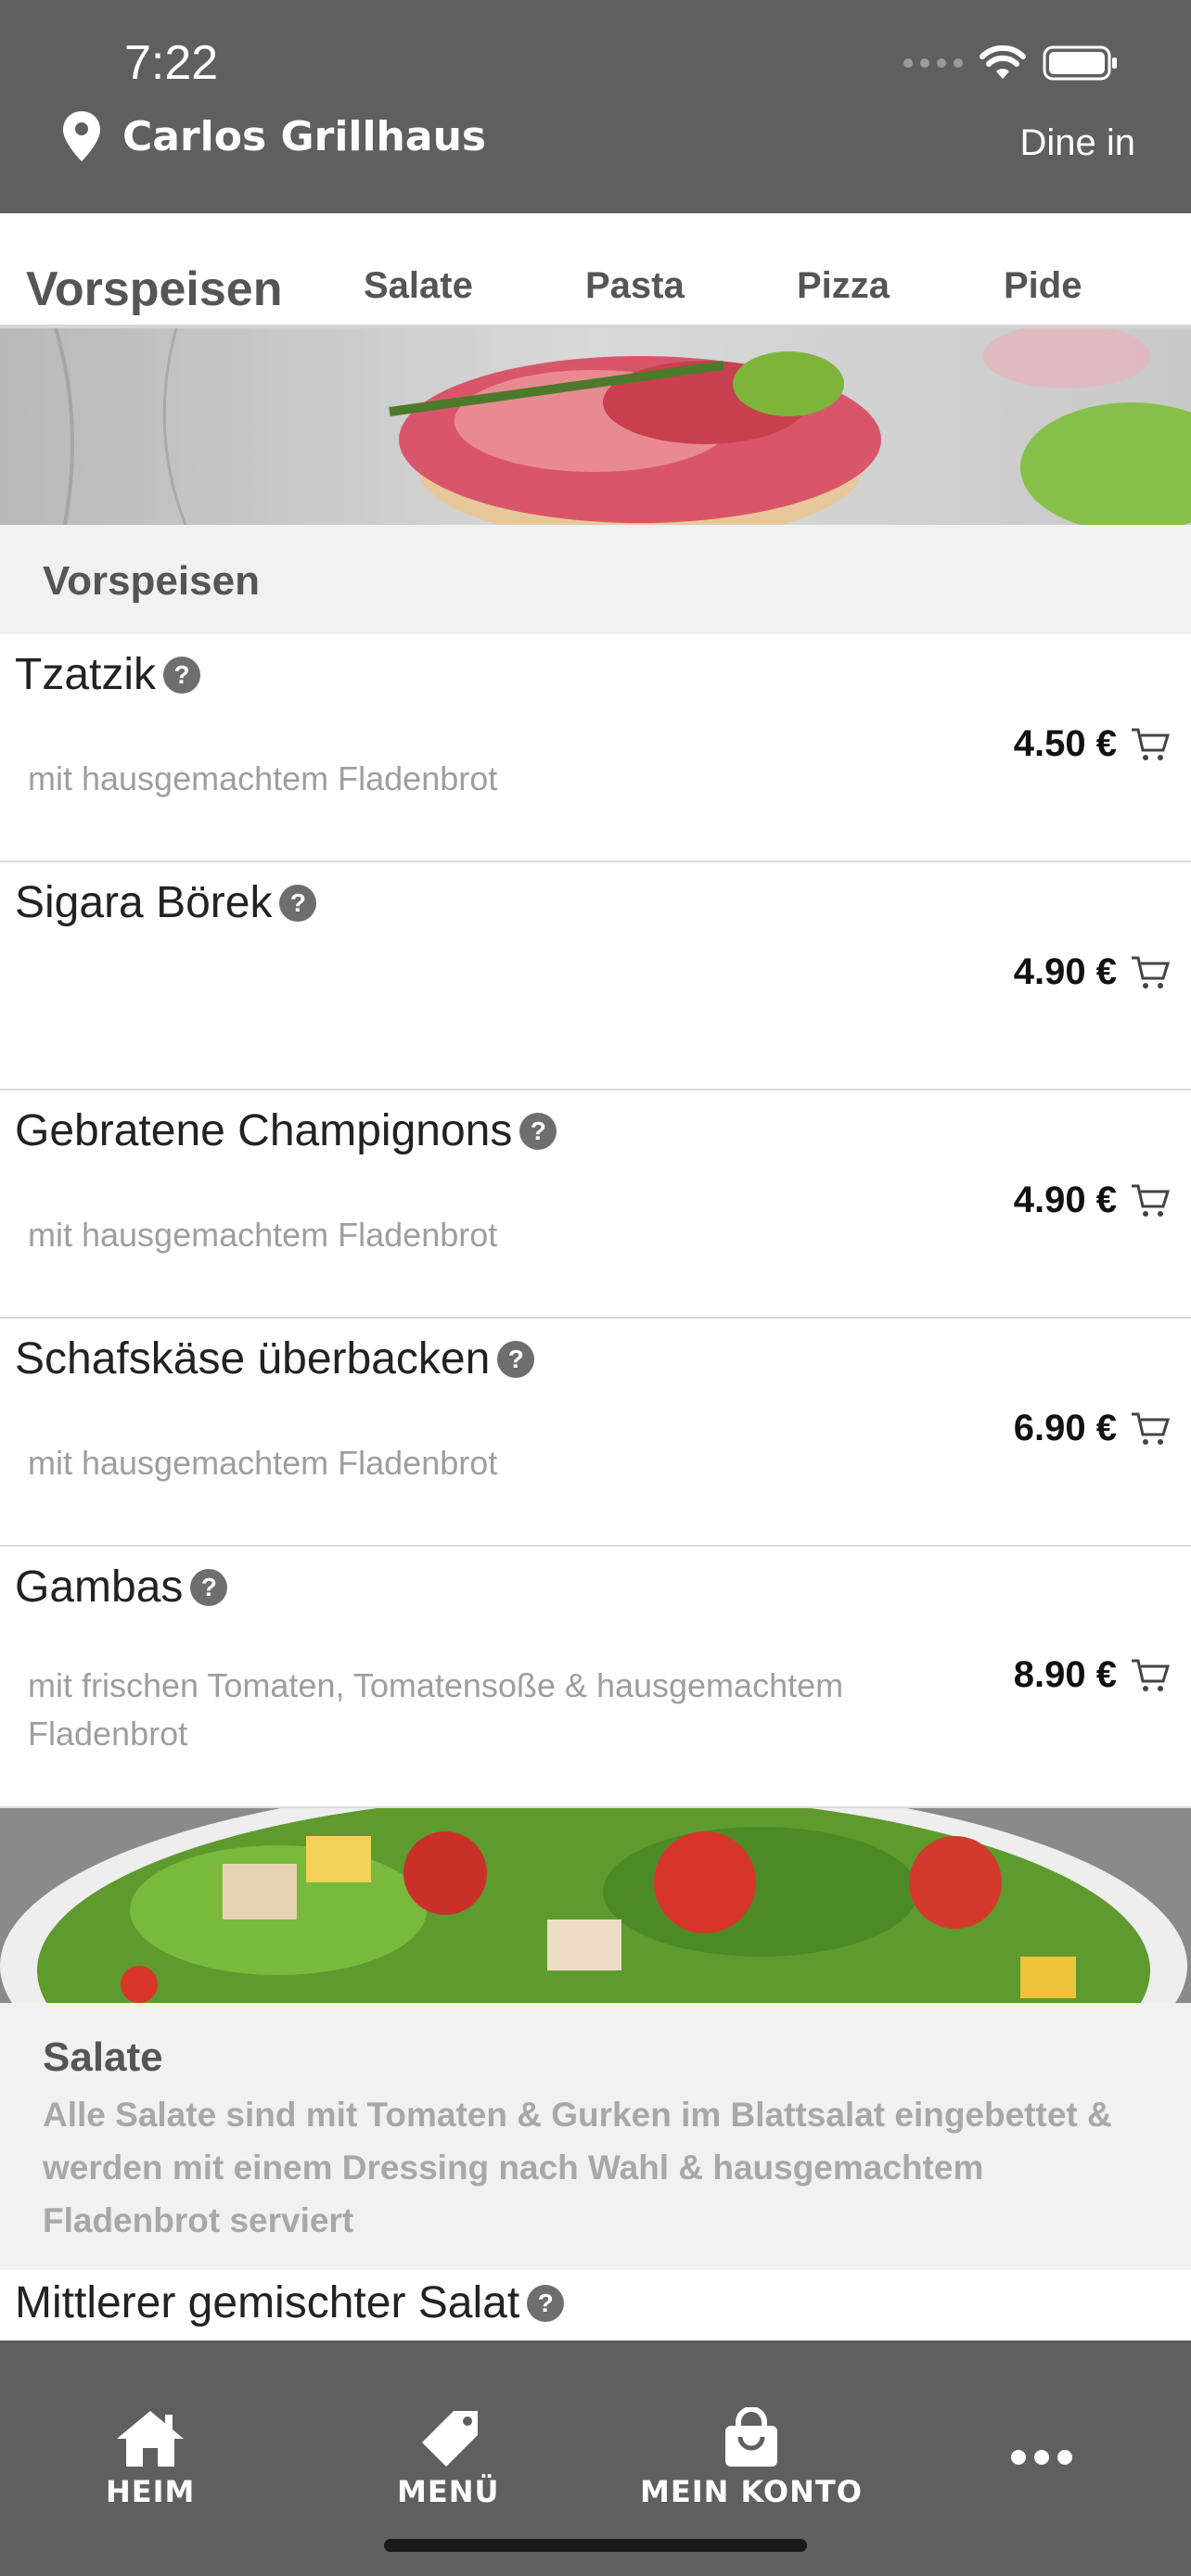  I want to click on wifi-icon, so click(1003, 62).